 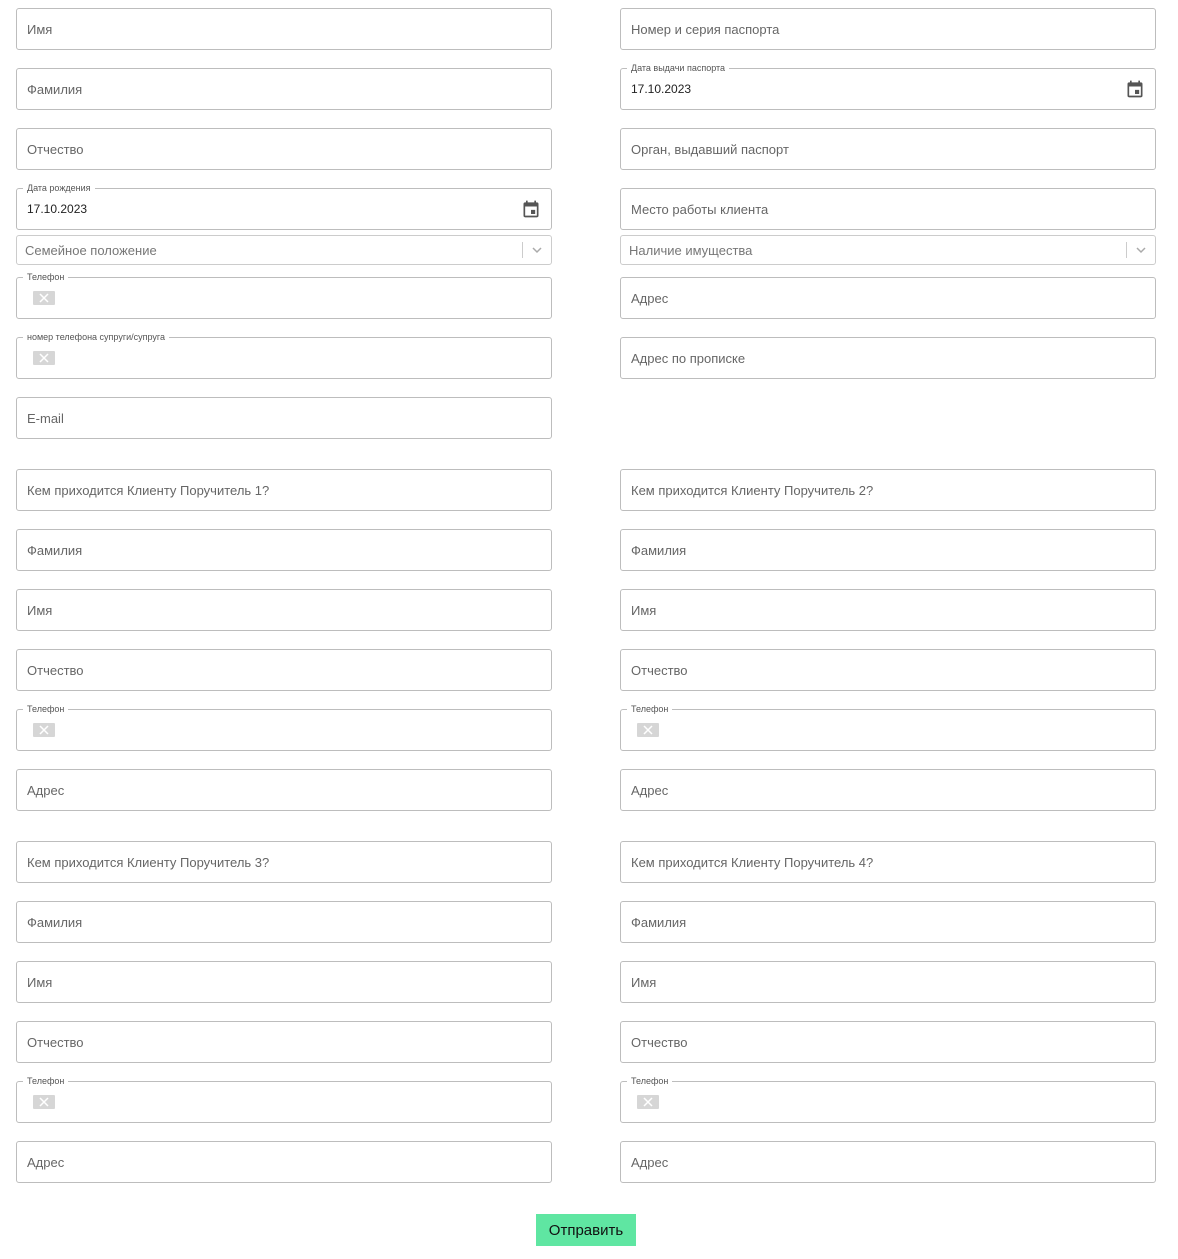 I want to click on guarantor-relation-placeholder: Кем приходится Клиенту Поручитель 4?, so click(x=752, y=862).